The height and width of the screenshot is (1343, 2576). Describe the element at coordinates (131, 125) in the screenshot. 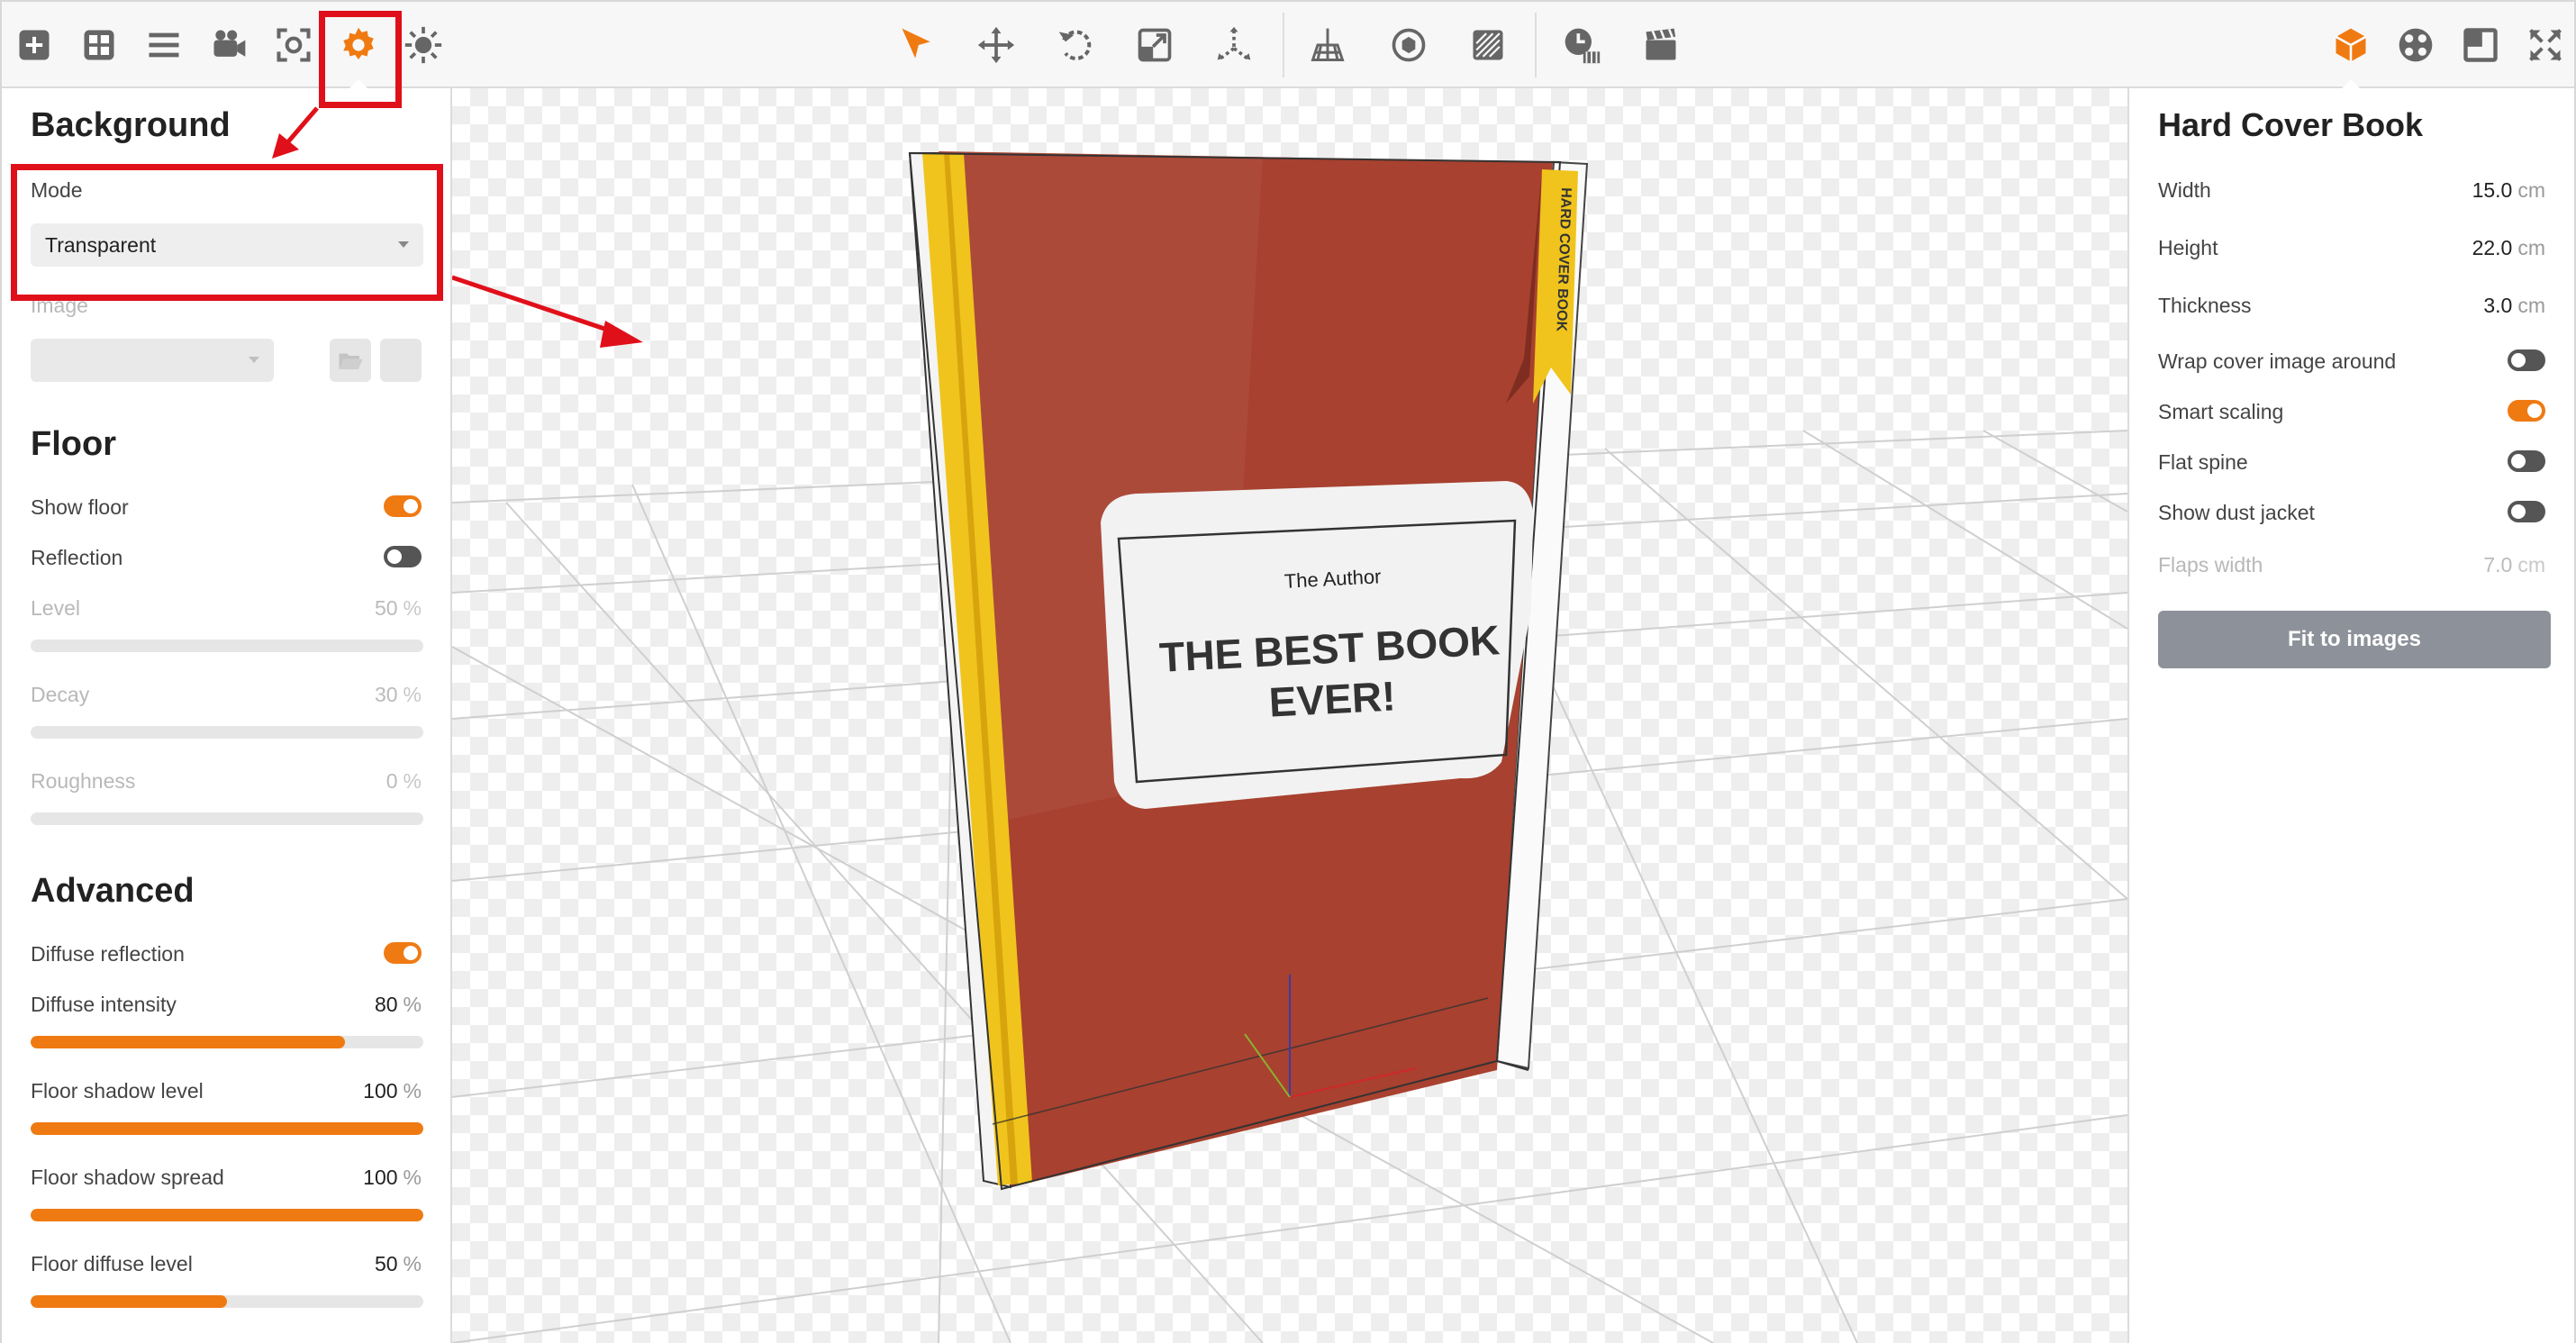

I see `background-section-title: Background` at that location.